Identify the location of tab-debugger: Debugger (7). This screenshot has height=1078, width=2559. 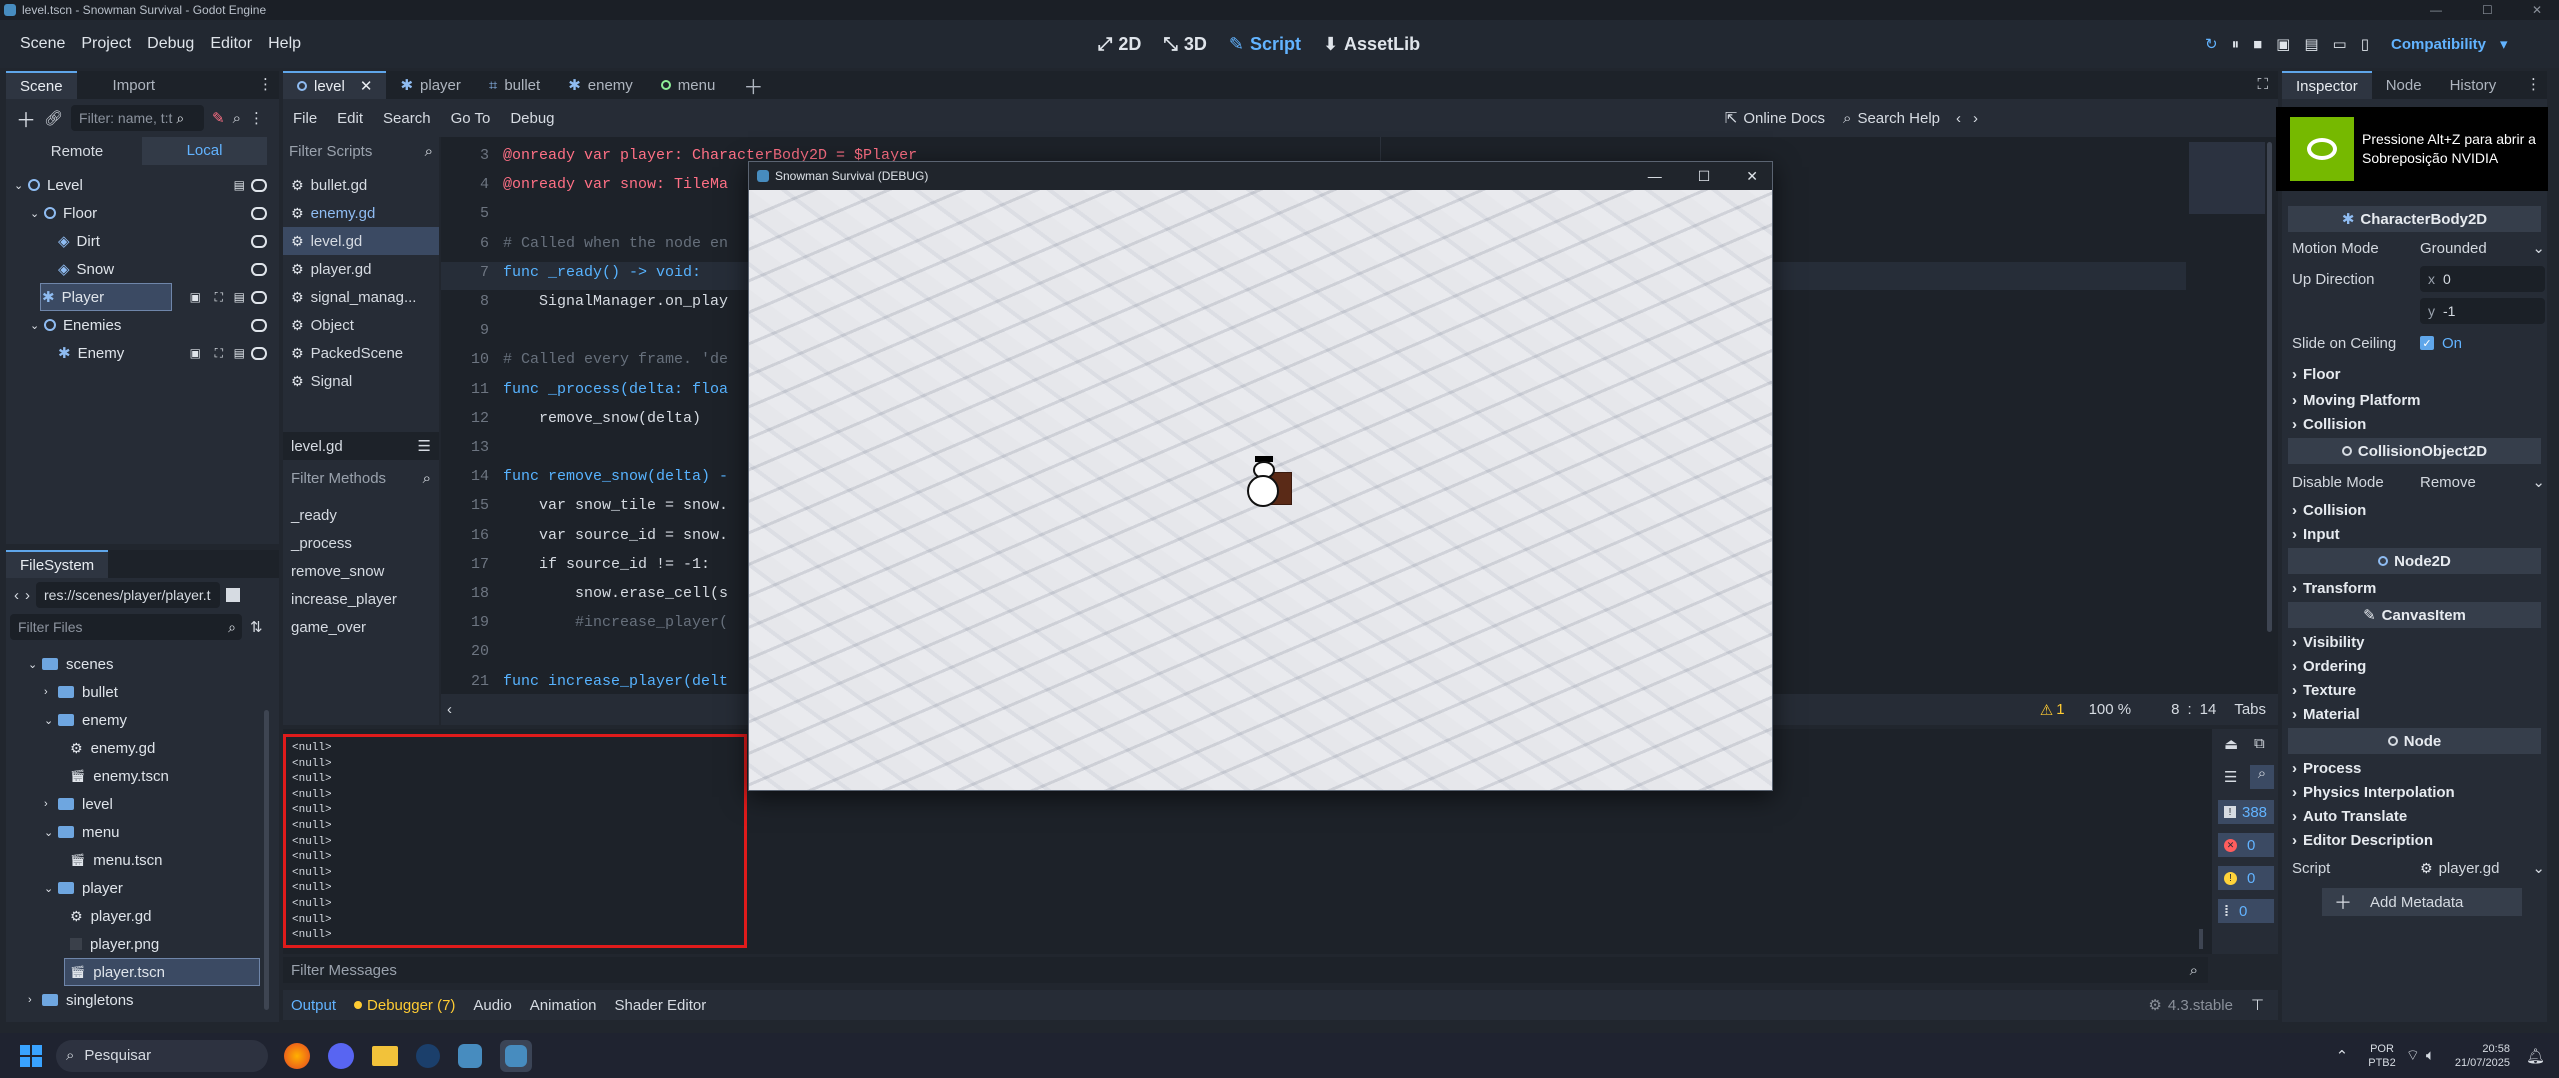
(411, 1005).